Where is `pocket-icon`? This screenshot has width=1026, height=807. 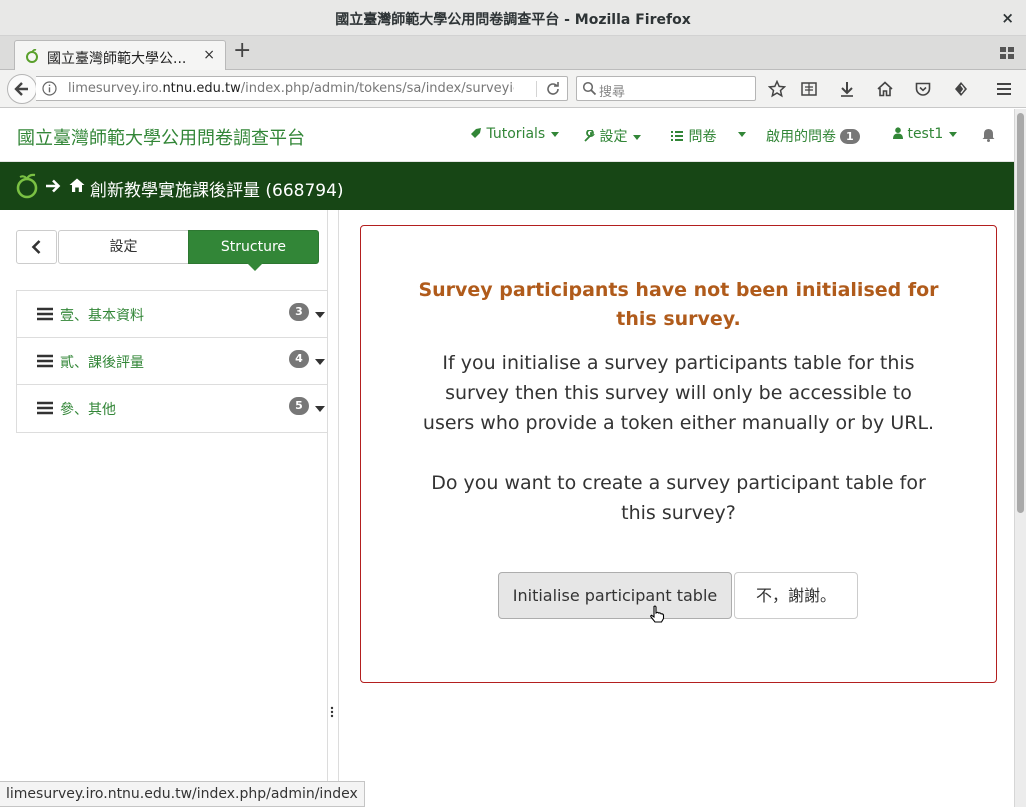
pocket-icon is located at coordinates (923, 89).